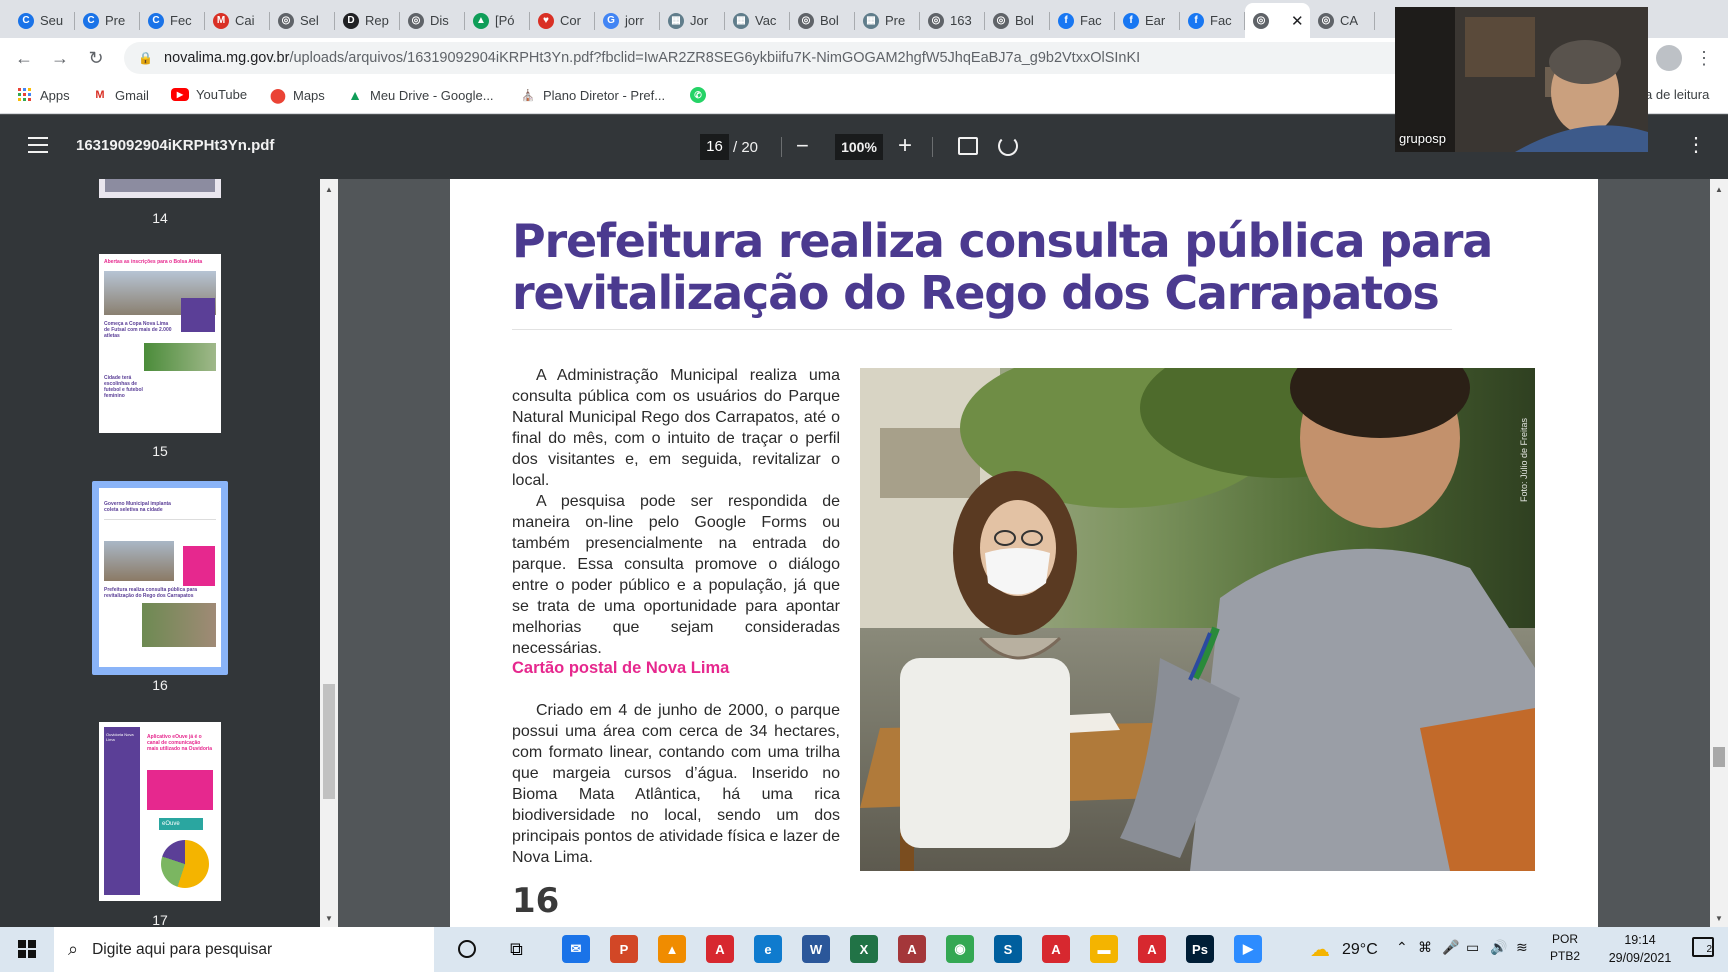 This screenshot has height=972, width=1728. I want to click on reading-list-label: a de leitura, so click(1677, 94).